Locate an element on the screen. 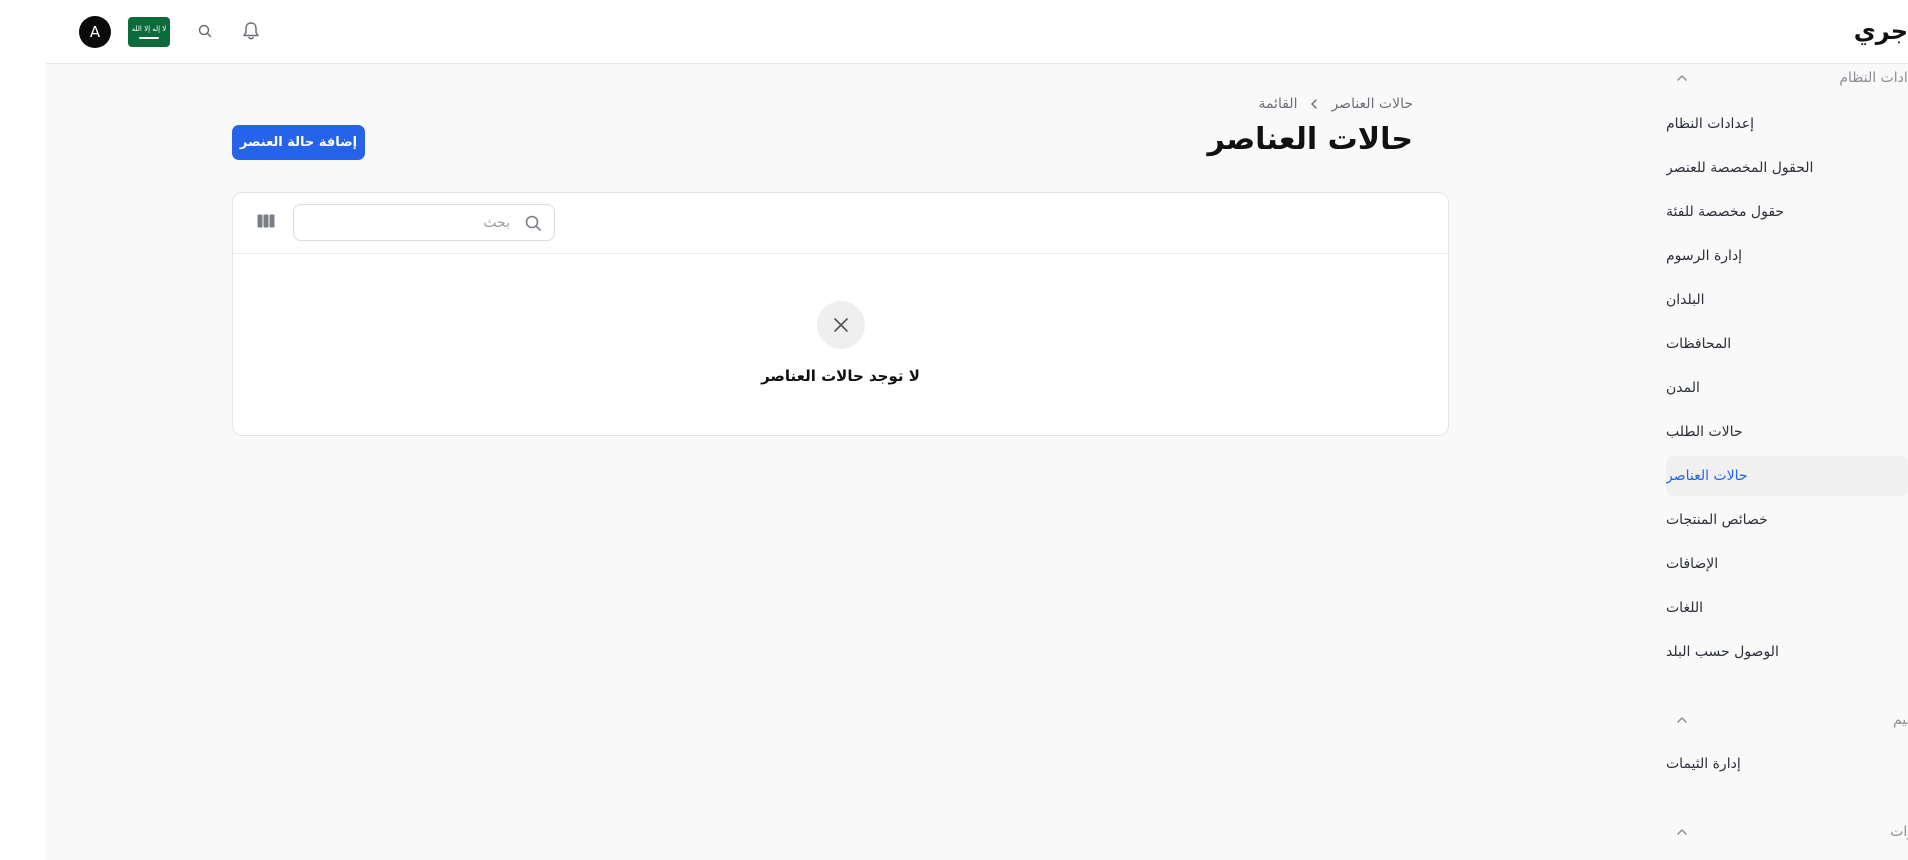 The height and width of the screenshot is (860, 1908). sidebar-item-order-statuses: حالات الطلب is located at coordinates (1787, 432).